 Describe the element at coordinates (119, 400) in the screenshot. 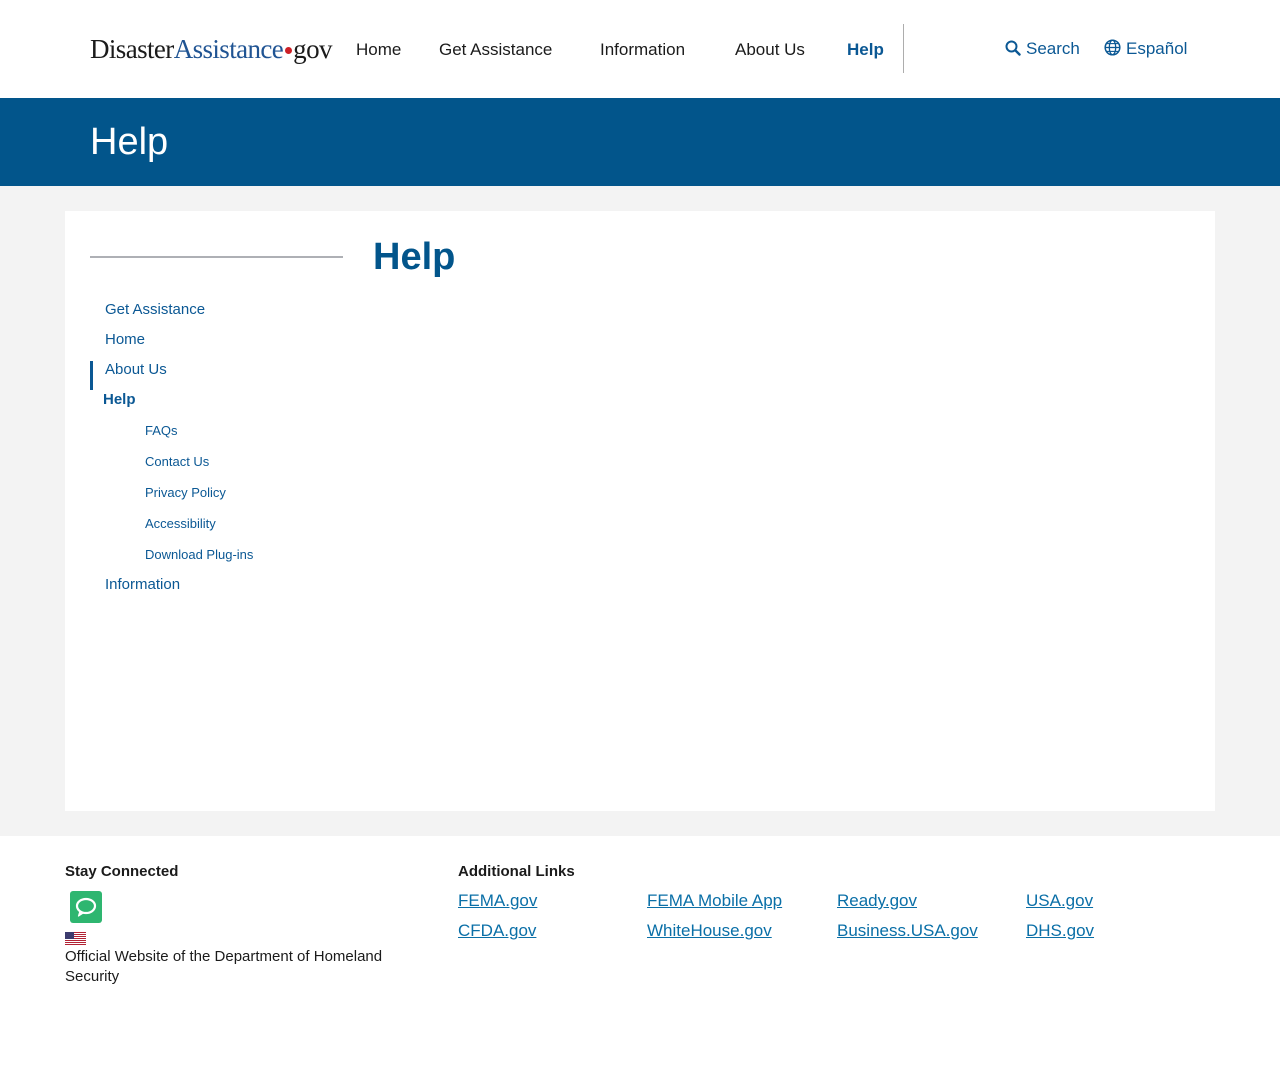

I see `sidebar-item-help: Help` at that location.